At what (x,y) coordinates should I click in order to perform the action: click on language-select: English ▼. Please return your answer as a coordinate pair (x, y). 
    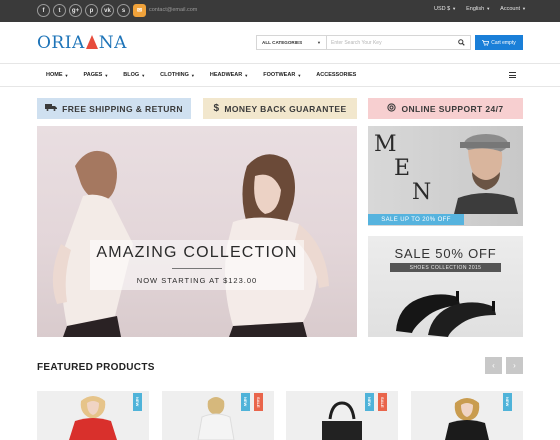
    Looking at the image, I should click on (478, 9).